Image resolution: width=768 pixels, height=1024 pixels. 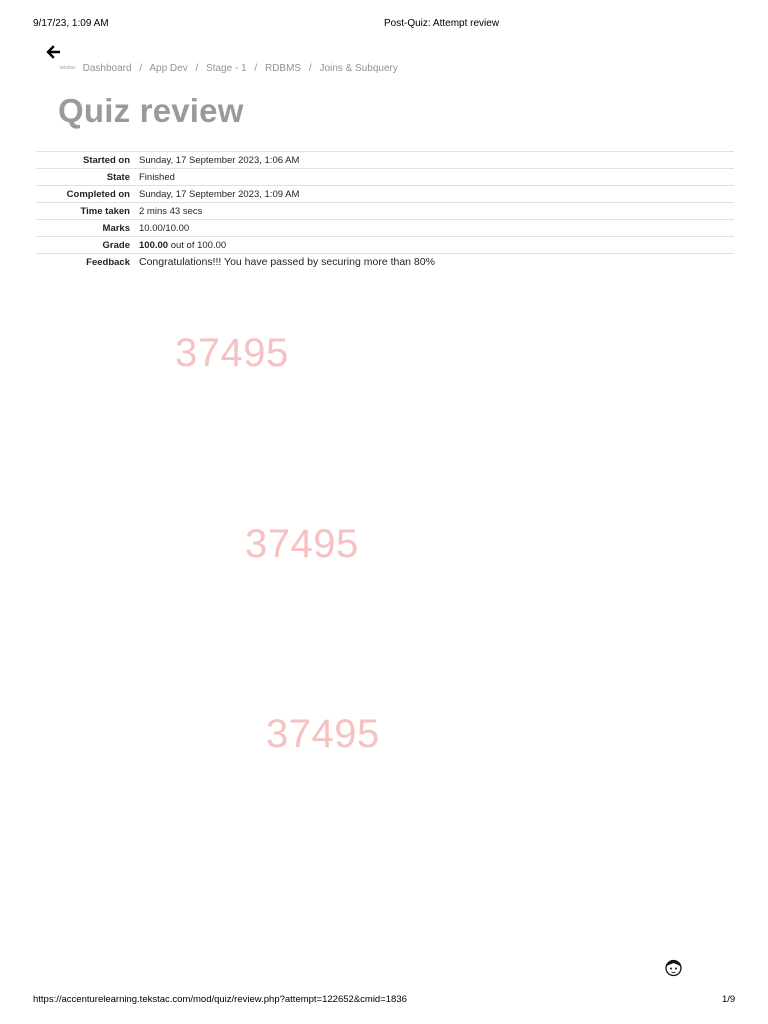 What do you see at coordinates (68, 68) in the screenshot?
I see `site-logo-icon: tekstac` at bounding box center [68, 68].